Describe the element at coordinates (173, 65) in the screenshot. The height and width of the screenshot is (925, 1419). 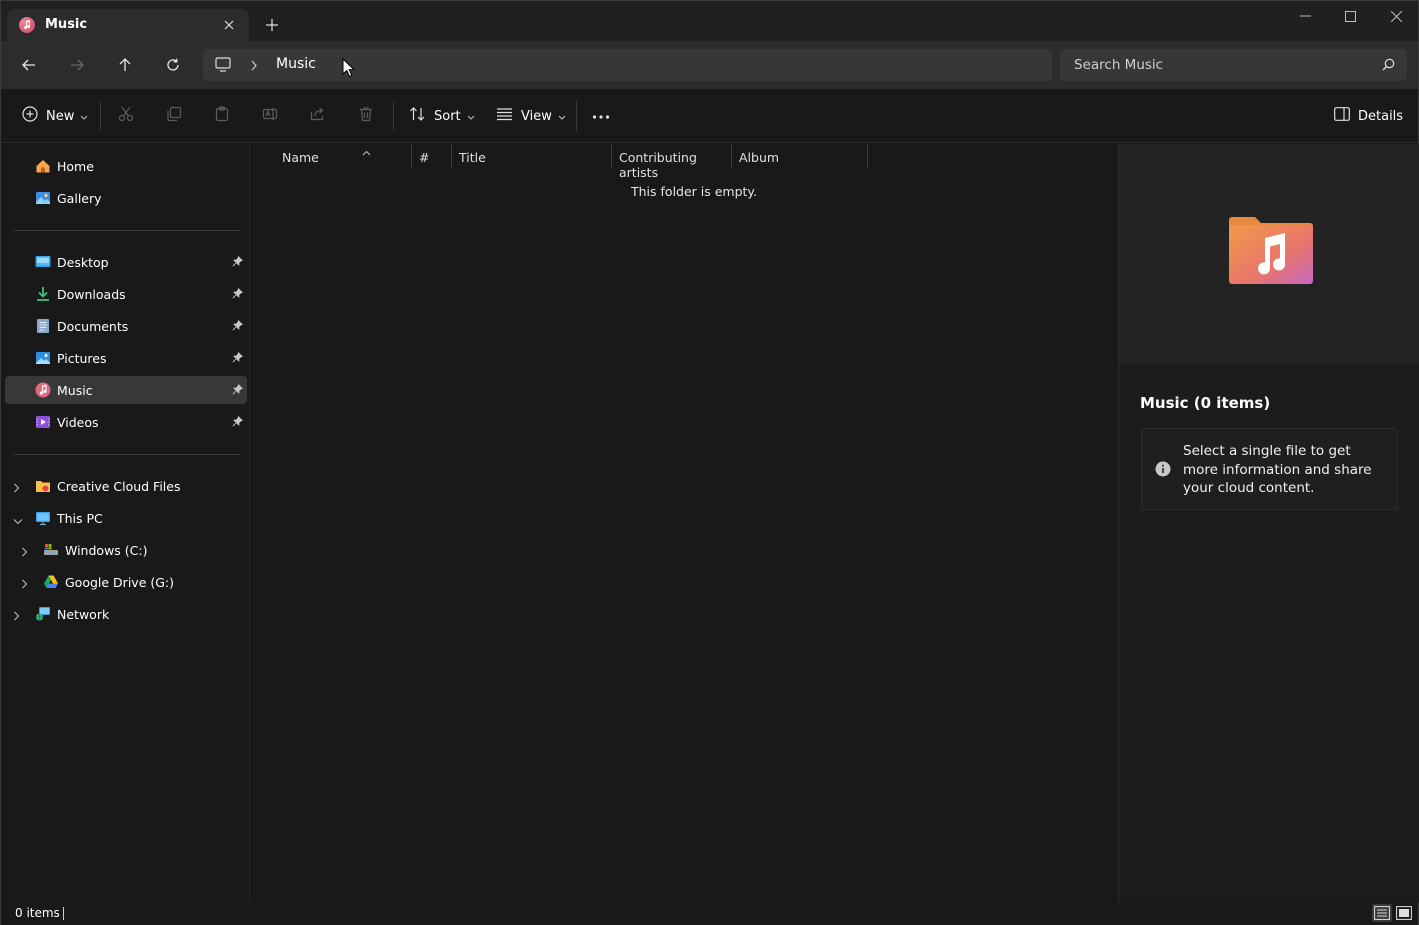
I see `refresh-icon` at that location.